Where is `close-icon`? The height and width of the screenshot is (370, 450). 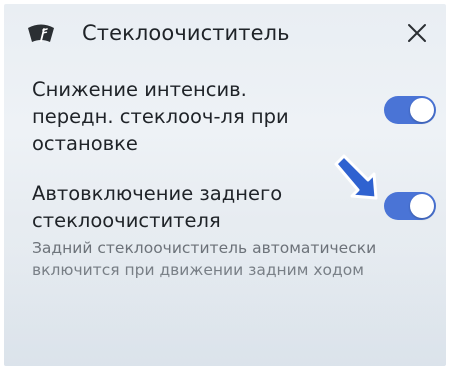 close-icon is located at coordinates (417, 33).